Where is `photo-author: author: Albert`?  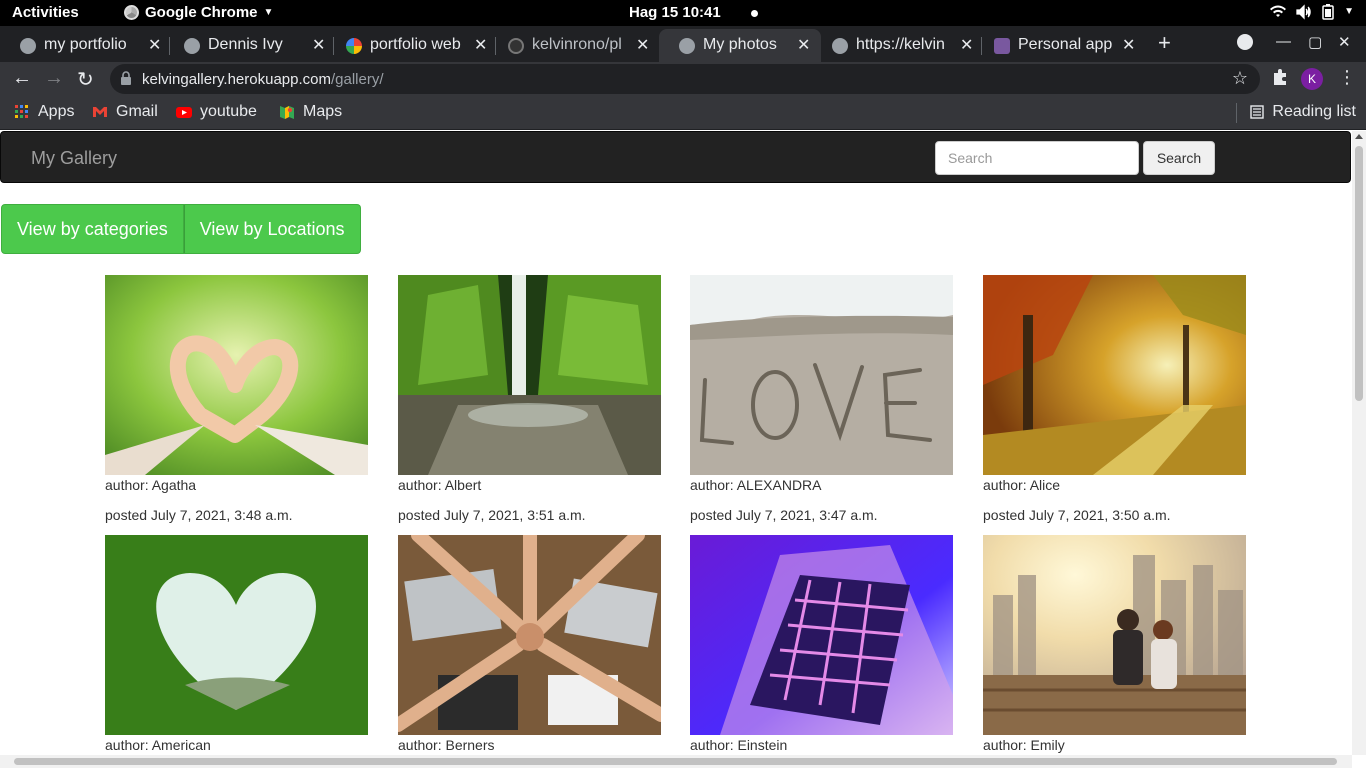
photo-author: author: Albert is located at coordinates (440, 485).